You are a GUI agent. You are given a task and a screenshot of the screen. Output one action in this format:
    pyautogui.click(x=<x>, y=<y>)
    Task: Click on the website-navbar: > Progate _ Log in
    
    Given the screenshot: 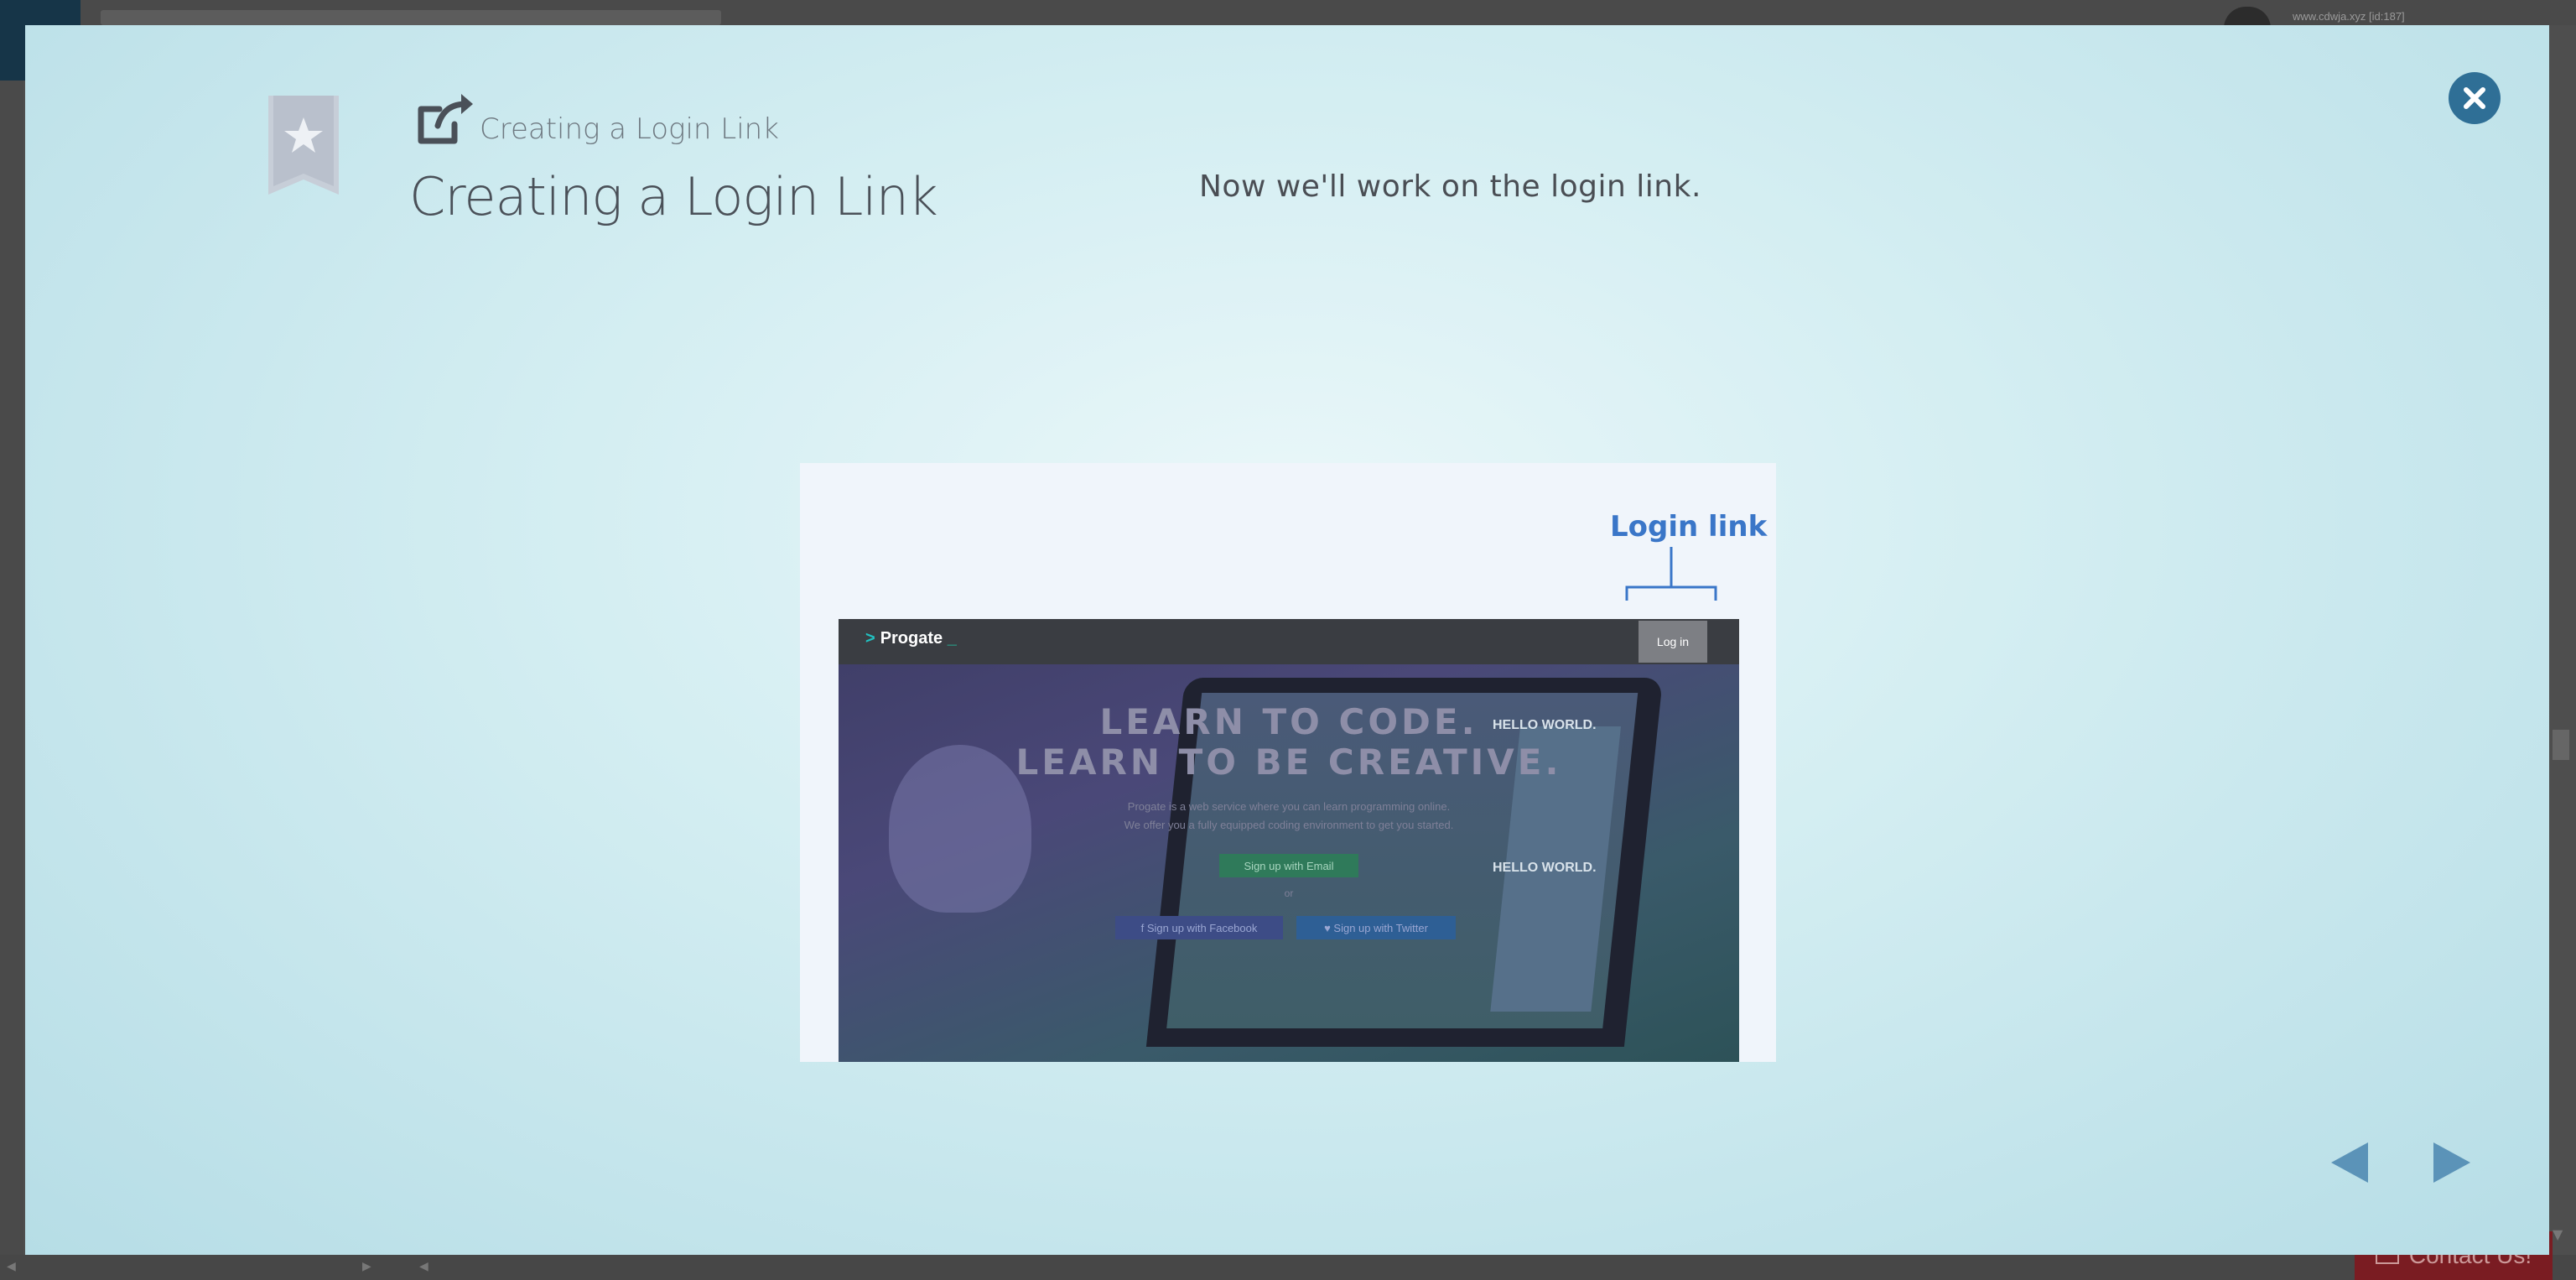 What is the action you would take?
    pyautogui.click(x=1289, y=641)
    